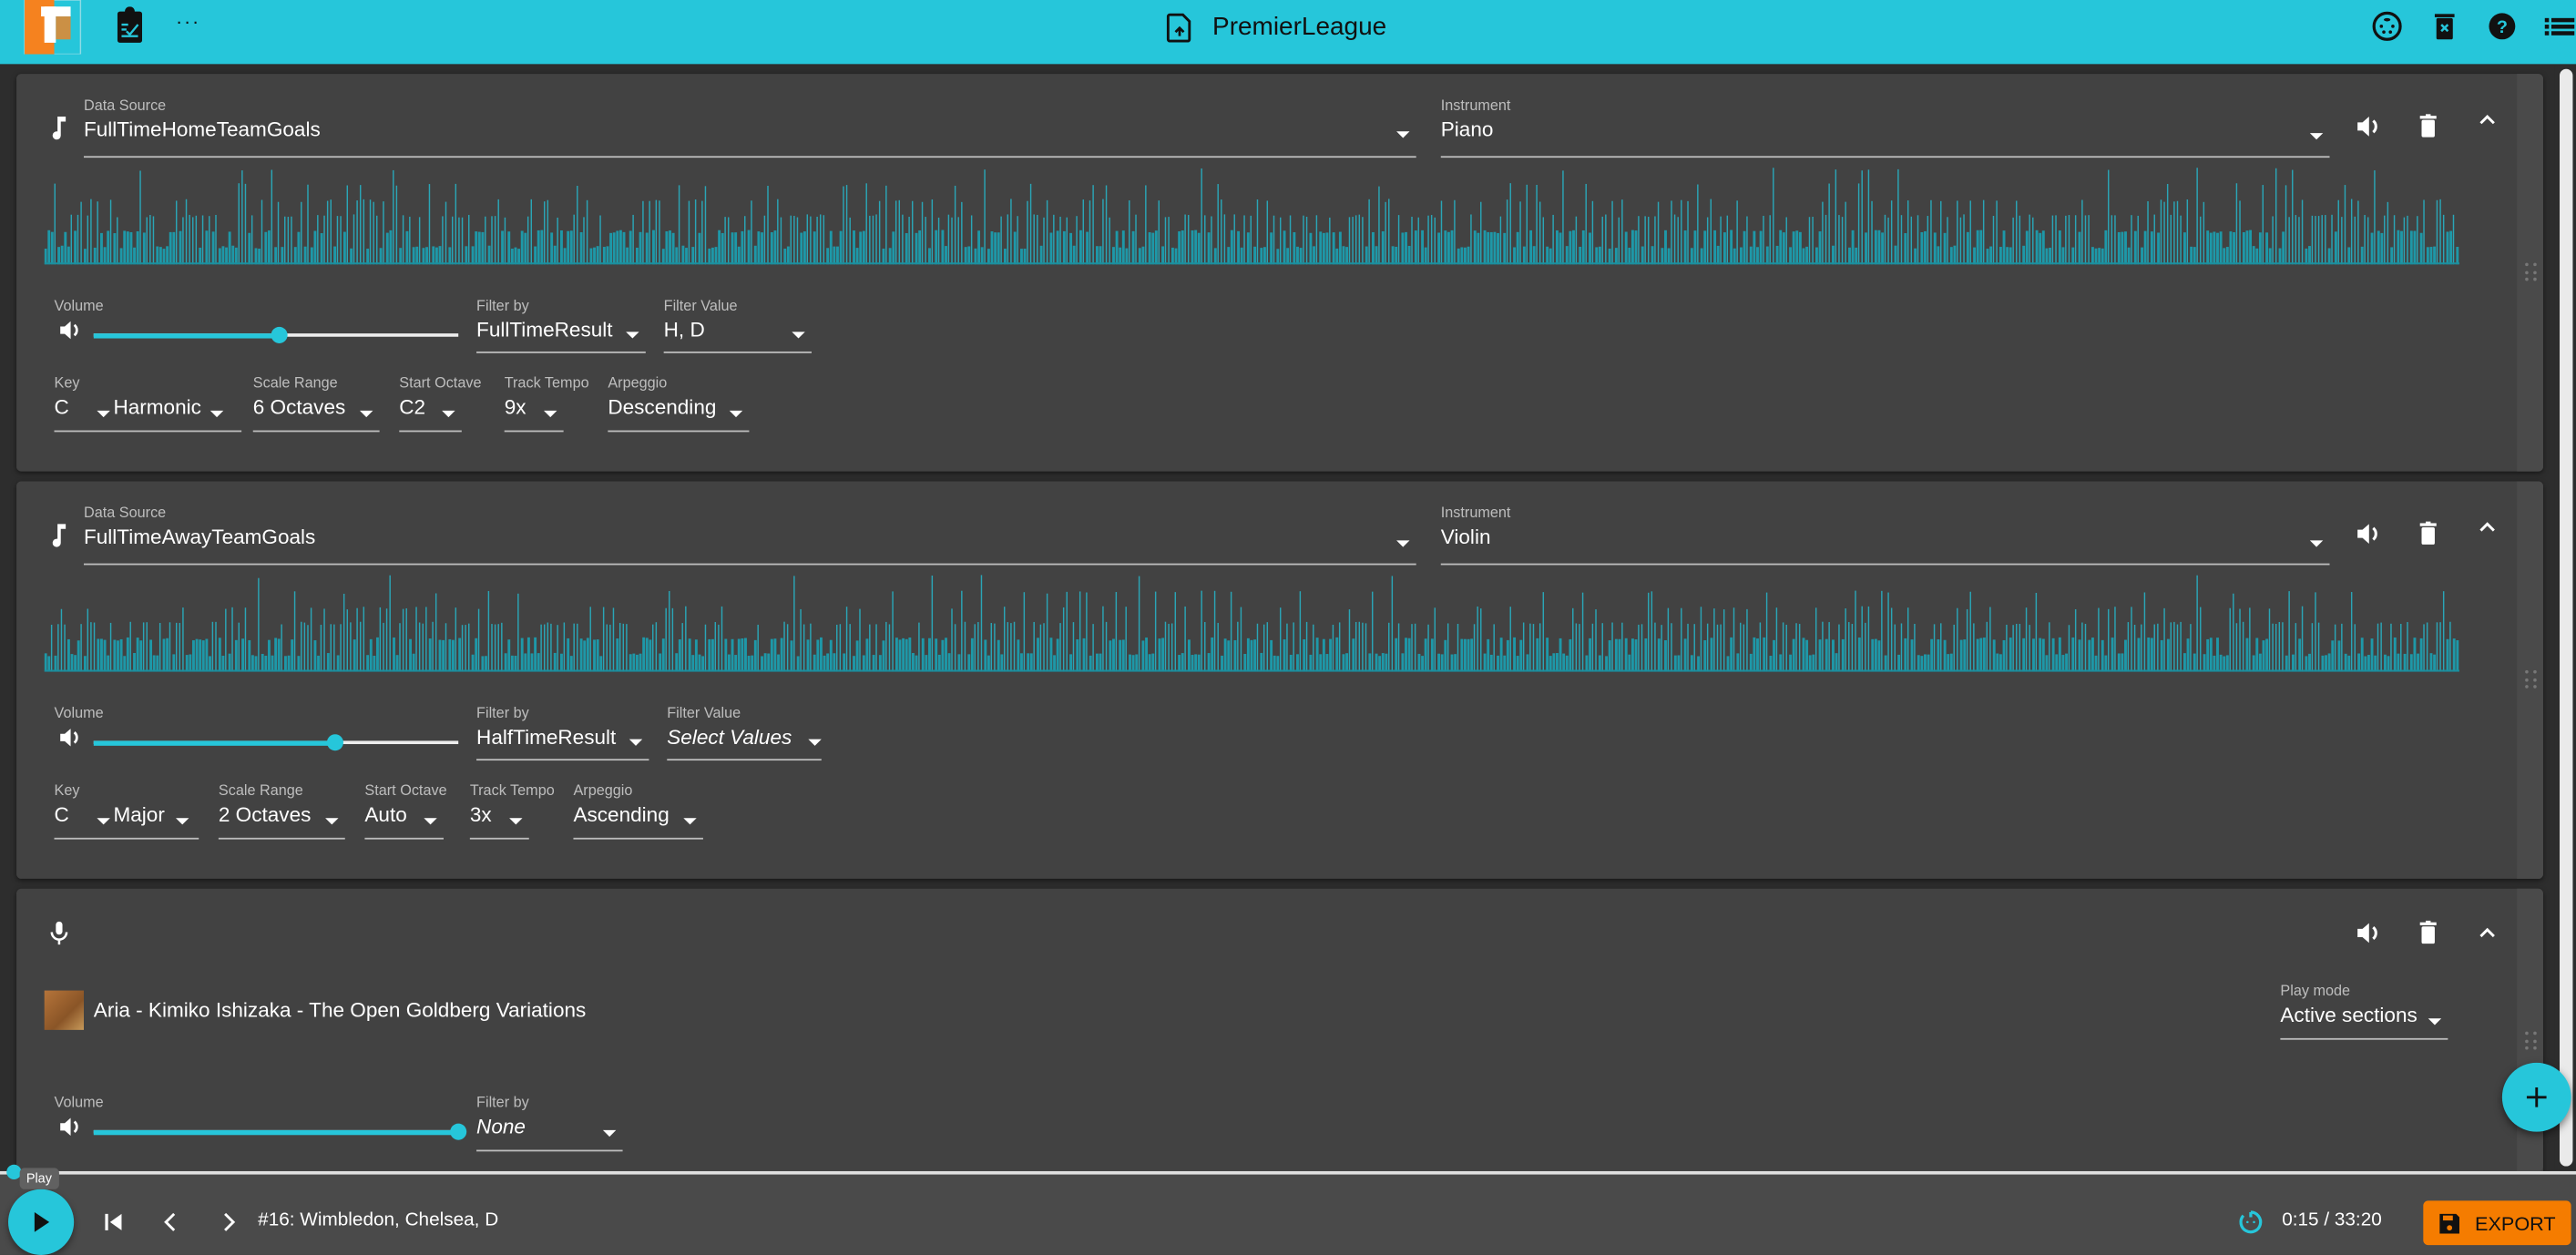 The width and height of the screenshot is (2576, 1255). I want to click on file-upload-icon, so click(1180, 28).